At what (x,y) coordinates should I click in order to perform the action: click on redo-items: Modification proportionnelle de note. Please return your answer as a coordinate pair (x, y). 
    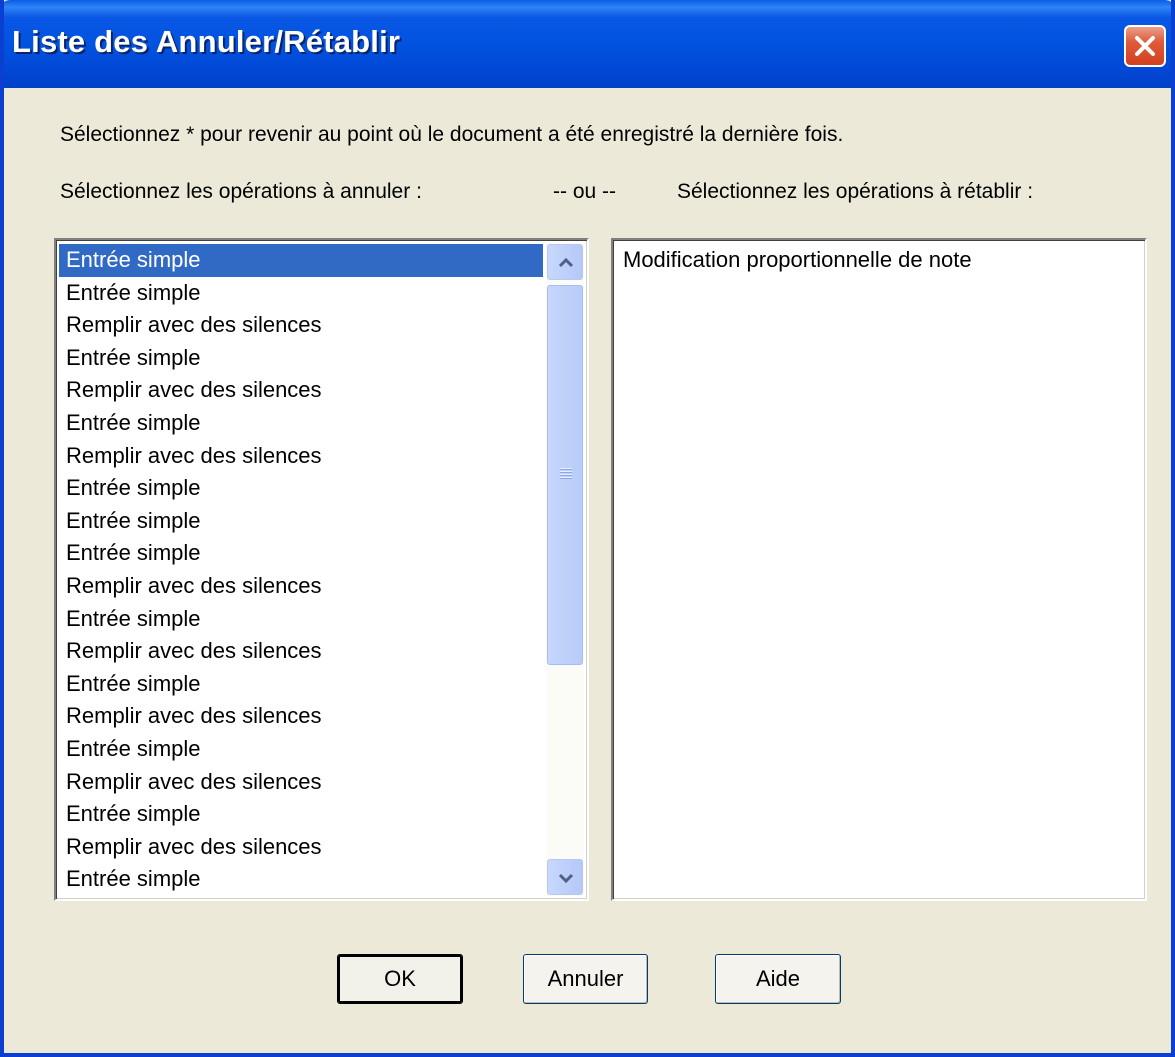
    Looking at the image, I should click on (880, 260).